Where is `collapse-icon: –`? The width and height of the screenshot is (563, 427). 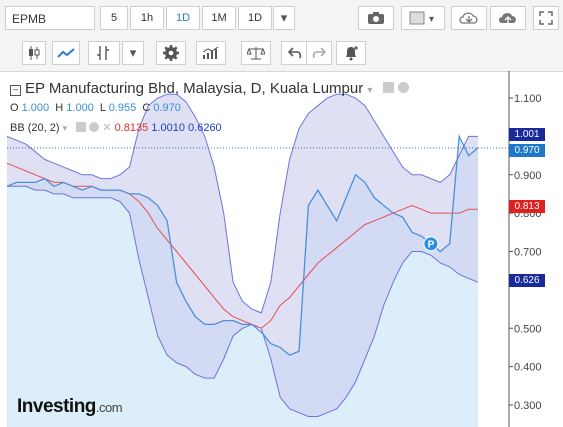 collapse-icon: – is located at coordinates (15, 90).